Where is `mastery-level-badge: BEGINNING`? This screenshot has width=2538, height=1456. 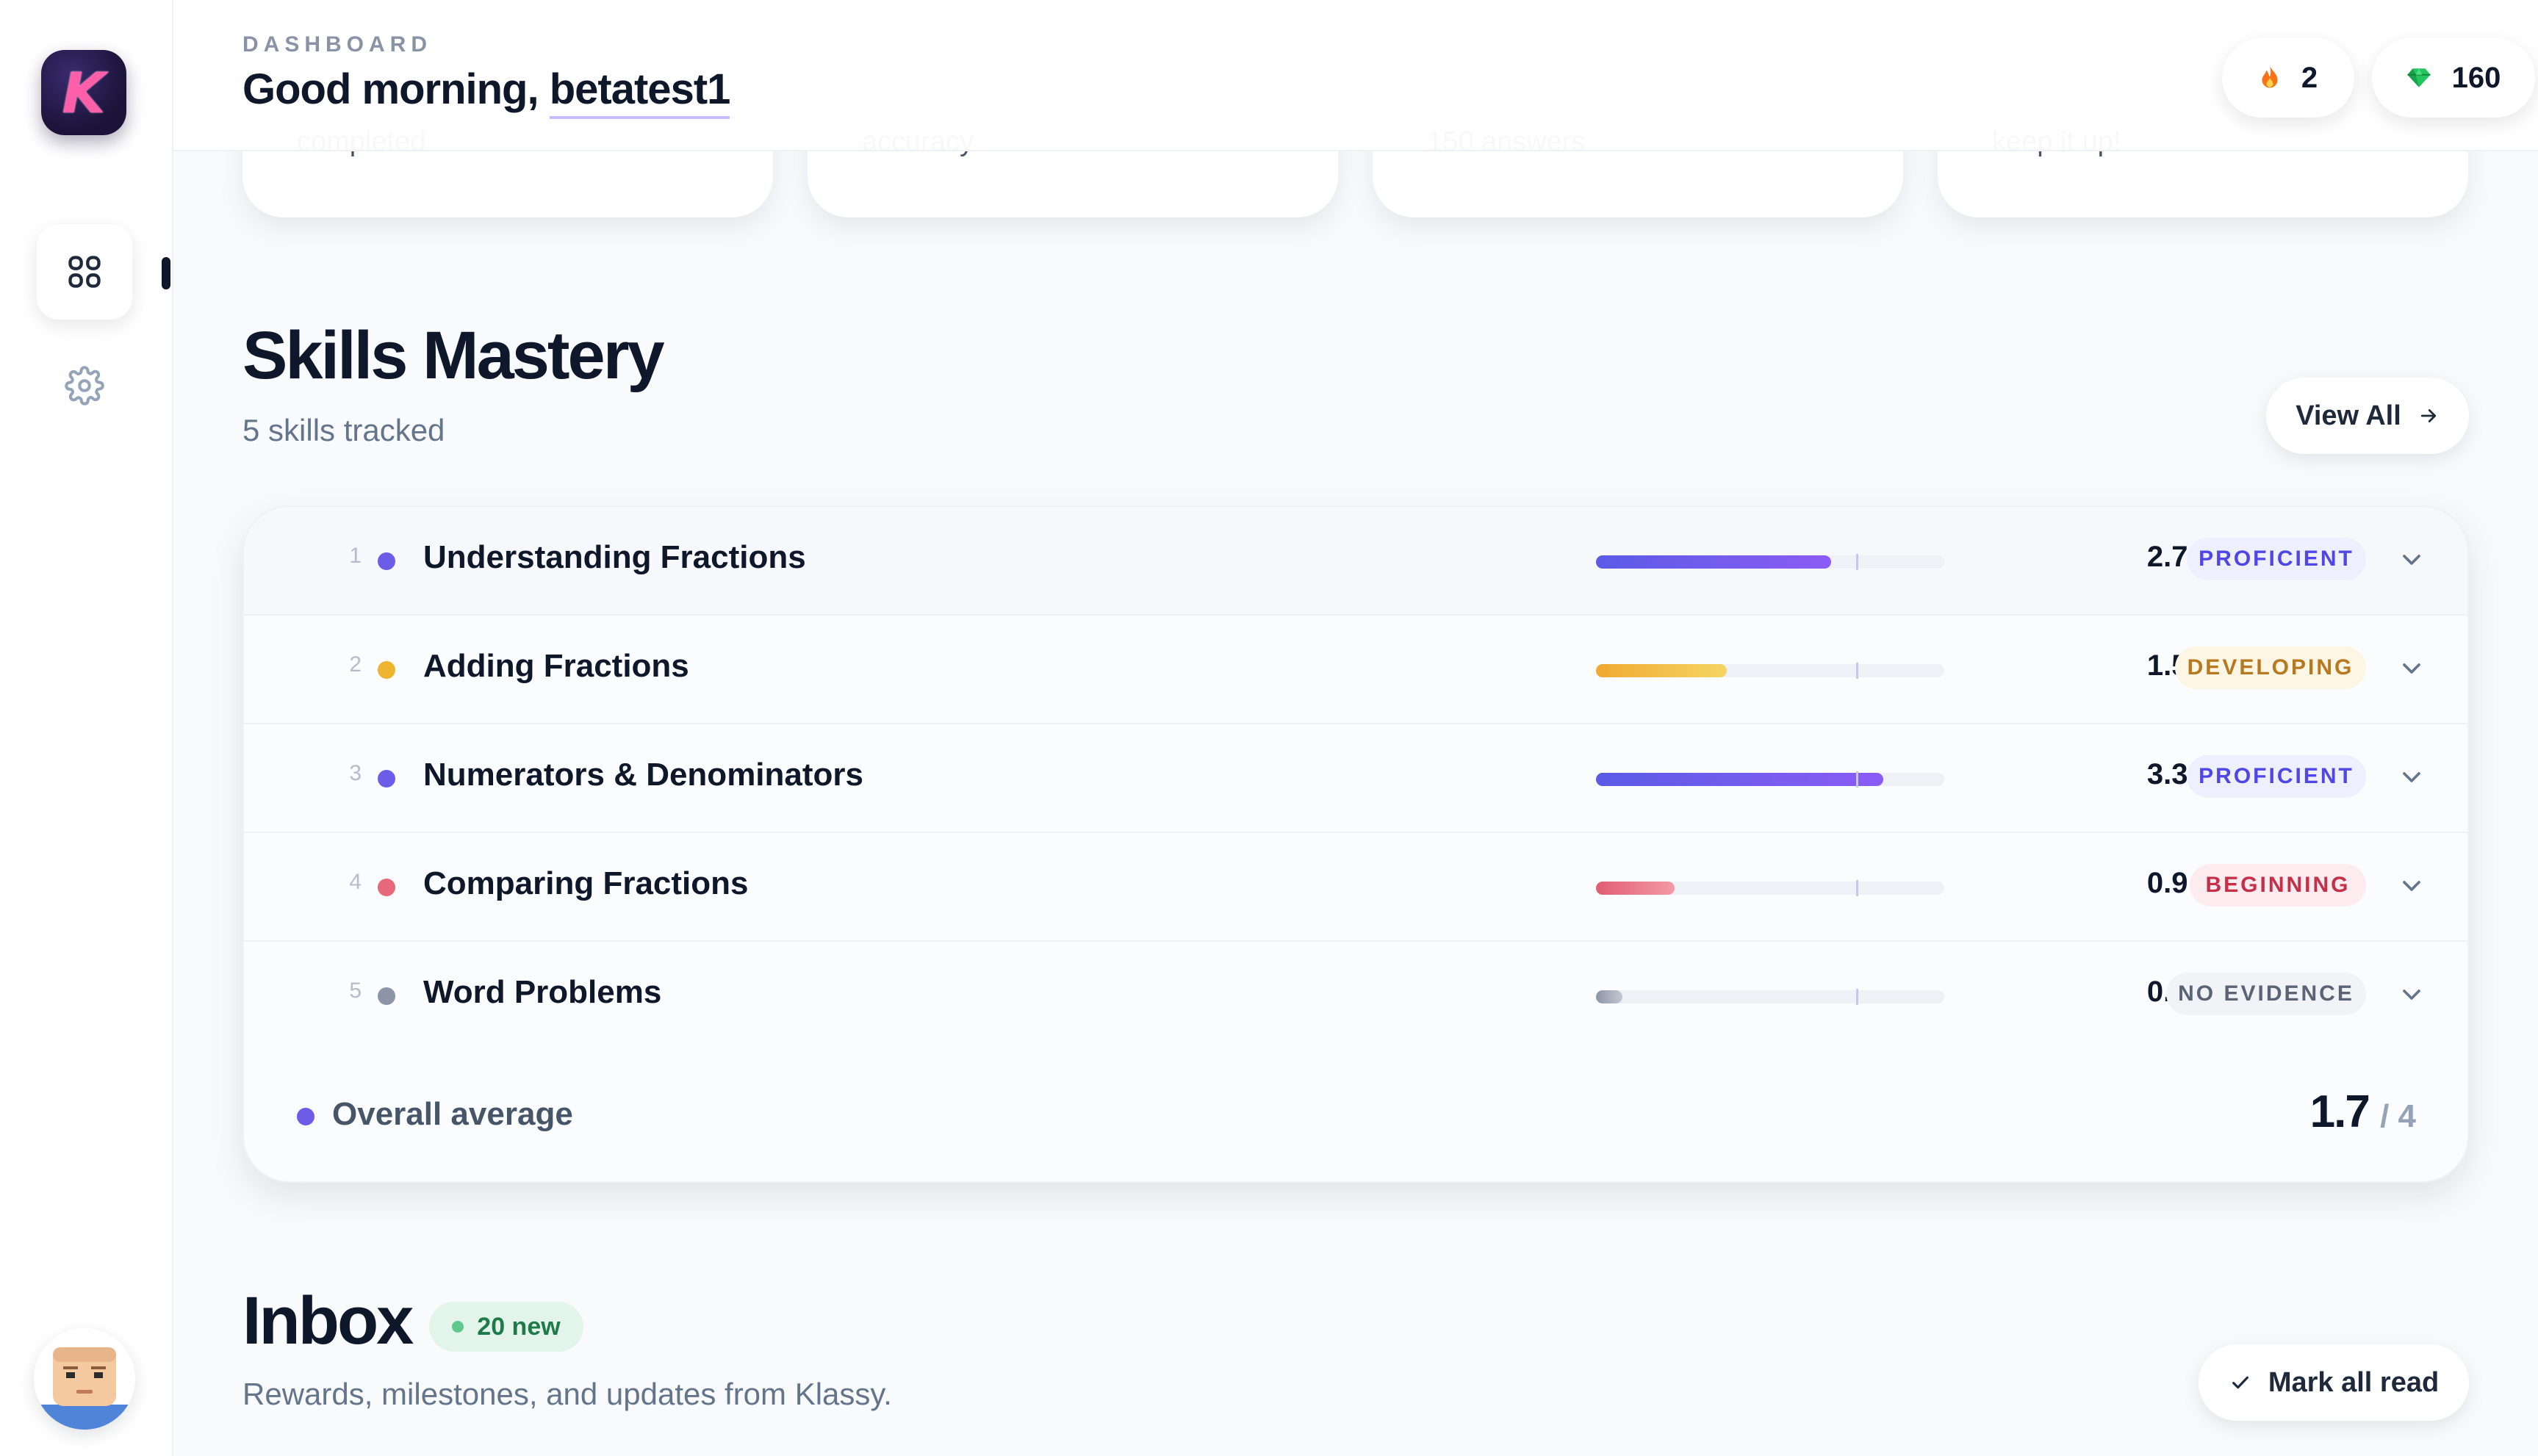 mastery-level-badge: BEGINNING is located at coordinates (2278, 886).